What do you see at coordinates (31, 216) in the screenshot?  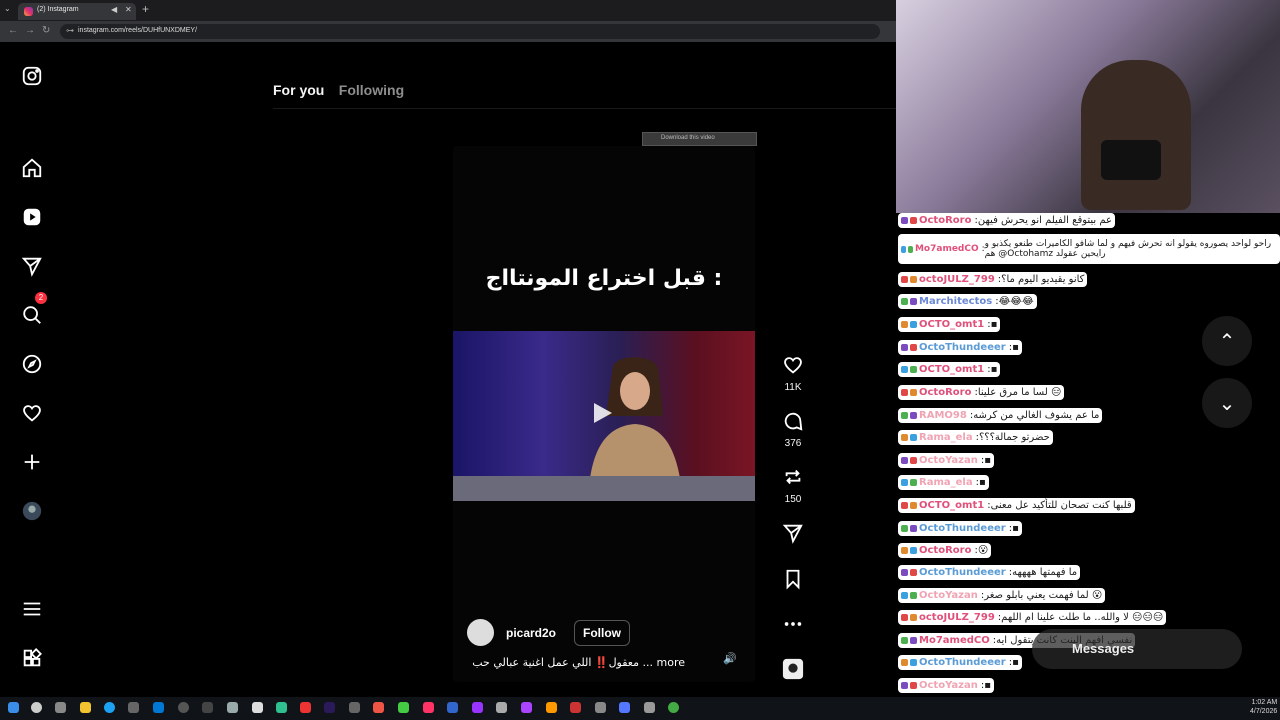 I see `reels-icon` at bounding box center [31, 216].